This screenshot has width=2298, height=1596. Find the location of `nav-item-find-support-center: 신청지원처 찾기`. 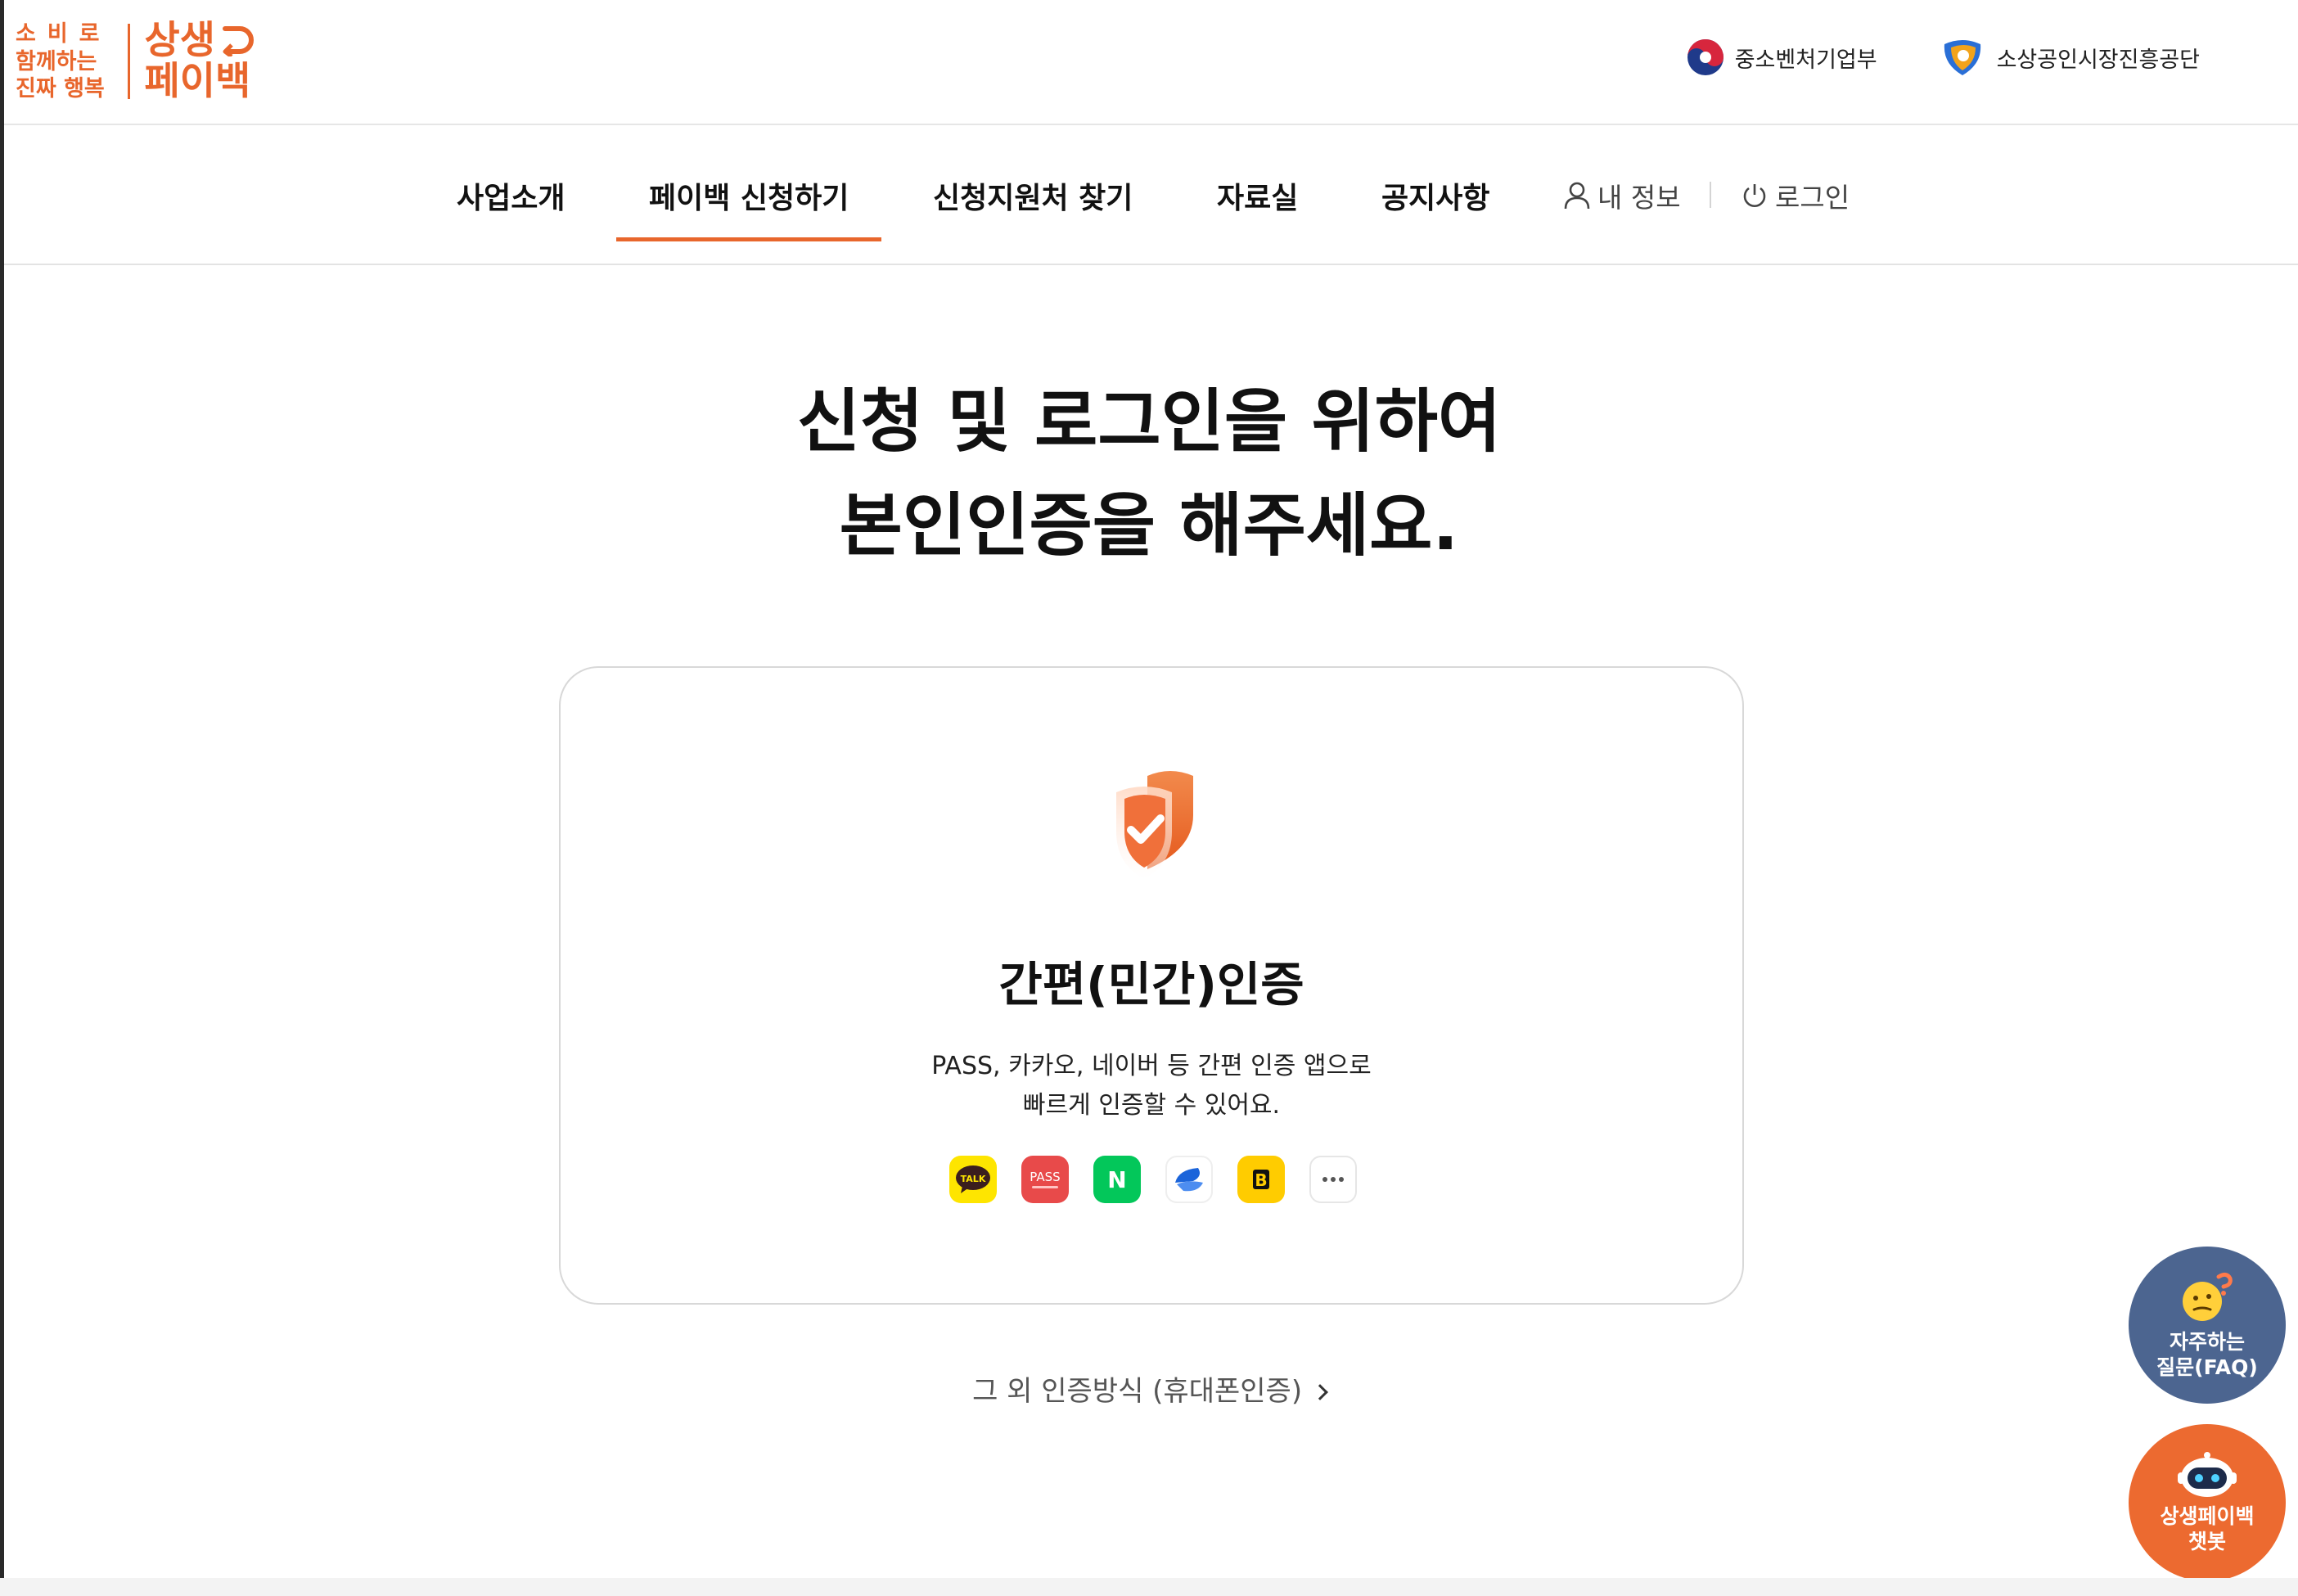

nav-item-find-support-center: 신청지원처 찾기 is located at coordinates (1033, 195).